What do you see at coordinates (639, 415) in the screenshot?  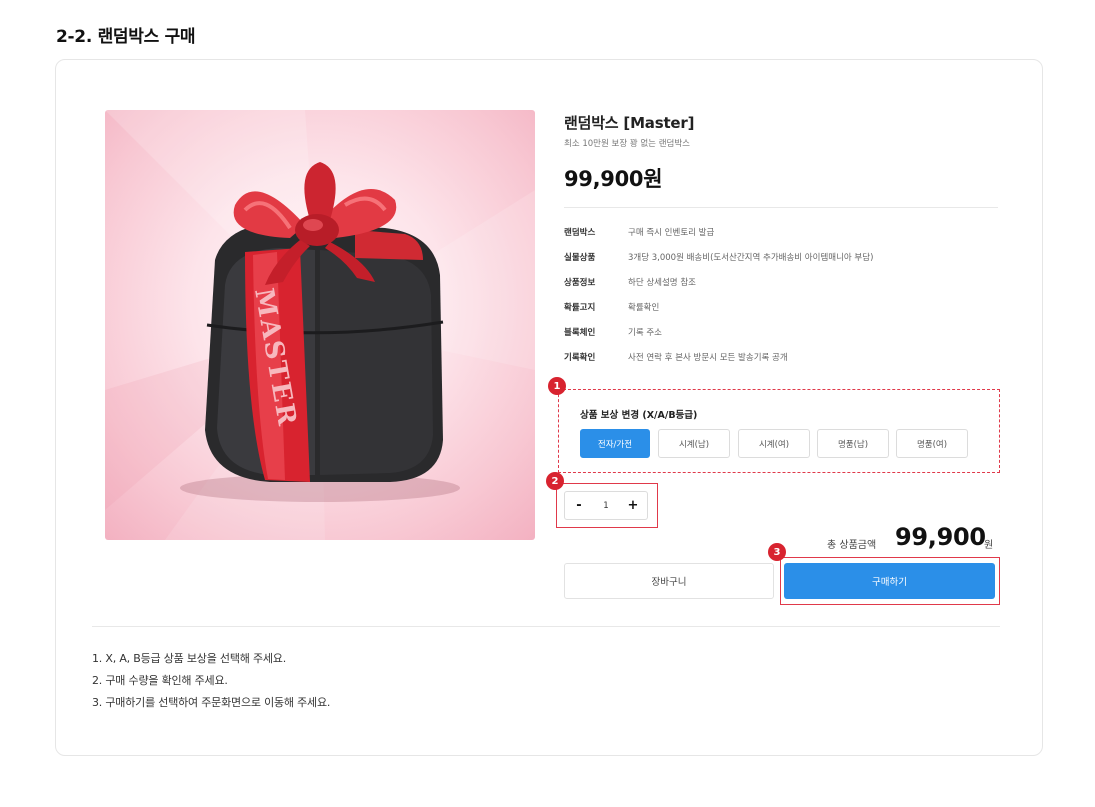 I see `reward-option-title: 상품 보상 변경 (X/A/B등급)` at bounding box center [639, 415].